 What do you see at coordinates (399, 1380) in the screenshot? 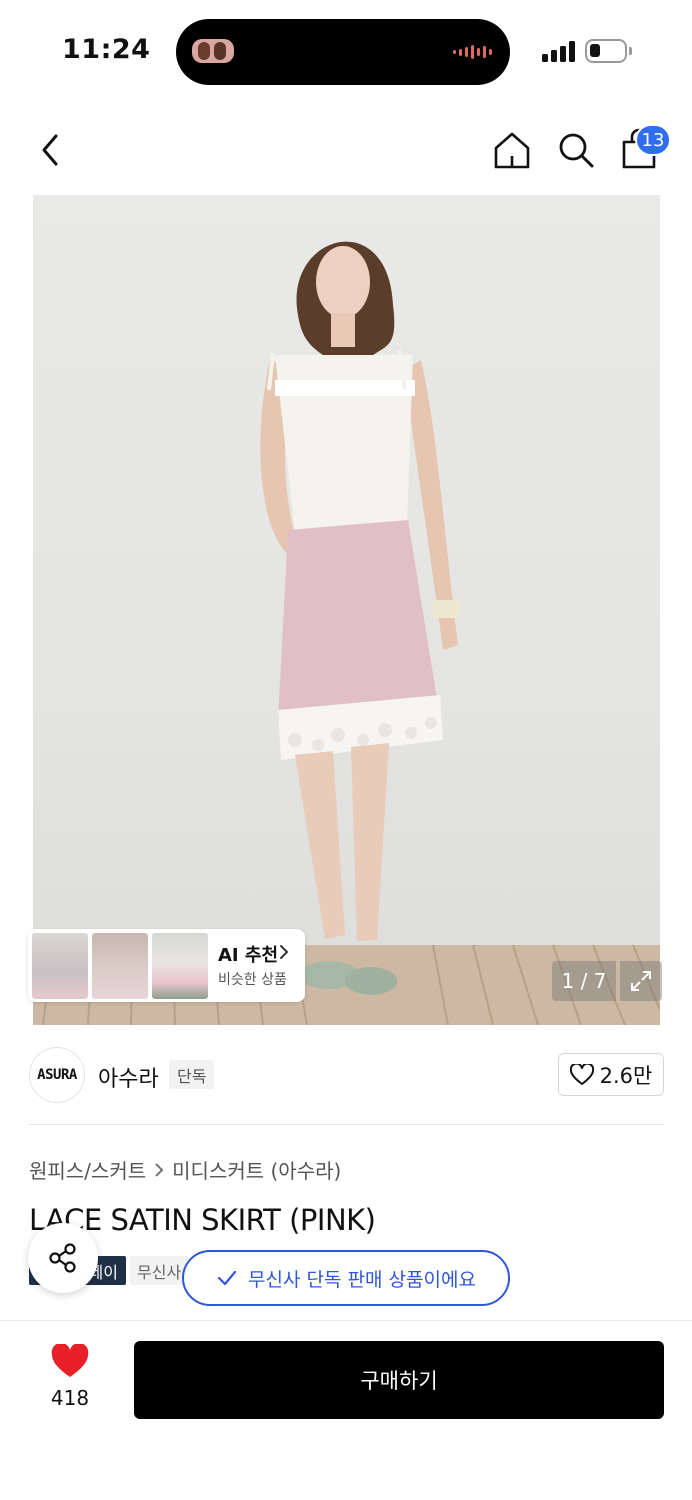
I see `buy-button: 구매하기` at bounding box center [399, 1380].